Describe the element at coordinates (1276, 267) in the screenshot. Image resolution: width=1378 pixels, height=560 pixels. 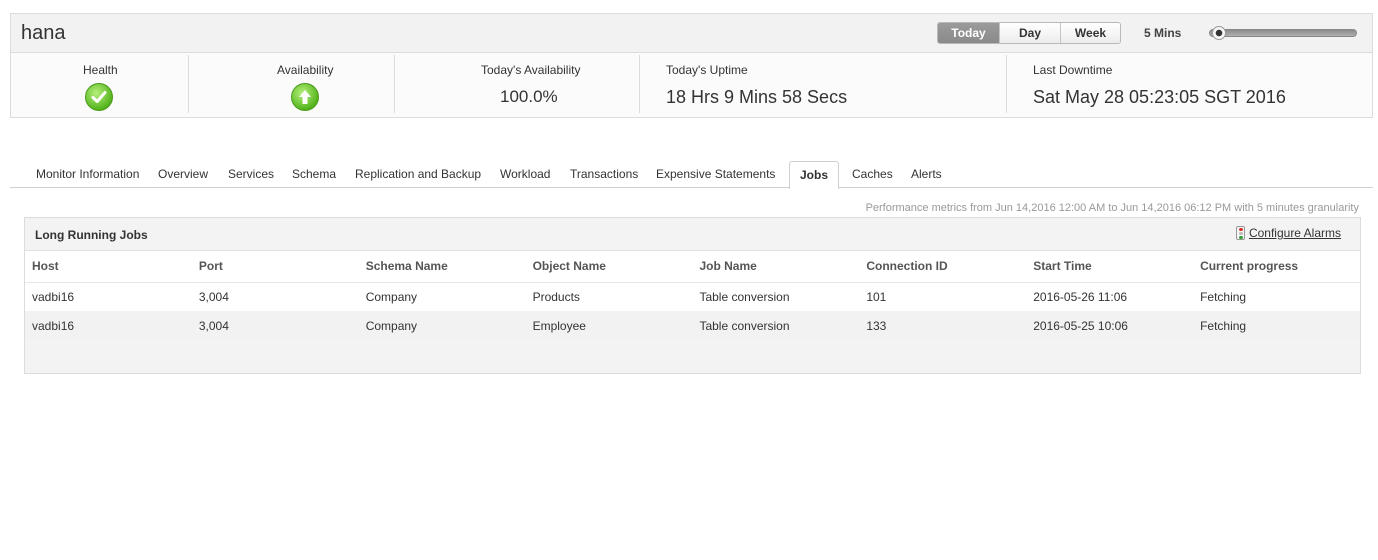
I see `column-header-current-progress: Current progress` at that location.